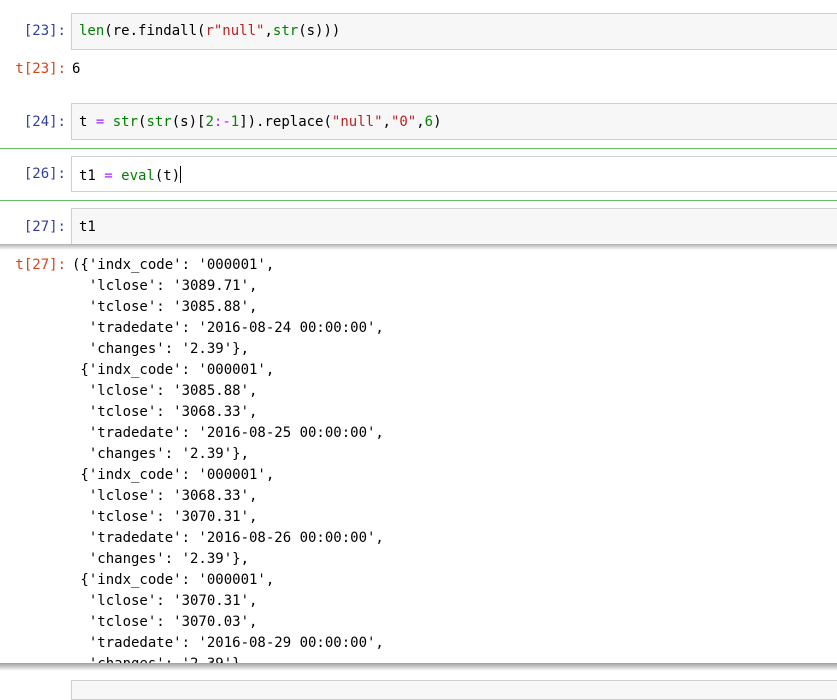 The width and height of the screenshot is (837, 700). What do you see at coordinates (165, 517) in the screenshot?
I see `output-line: 'tclose': '3070.31',` at bounding box center [165, 517].